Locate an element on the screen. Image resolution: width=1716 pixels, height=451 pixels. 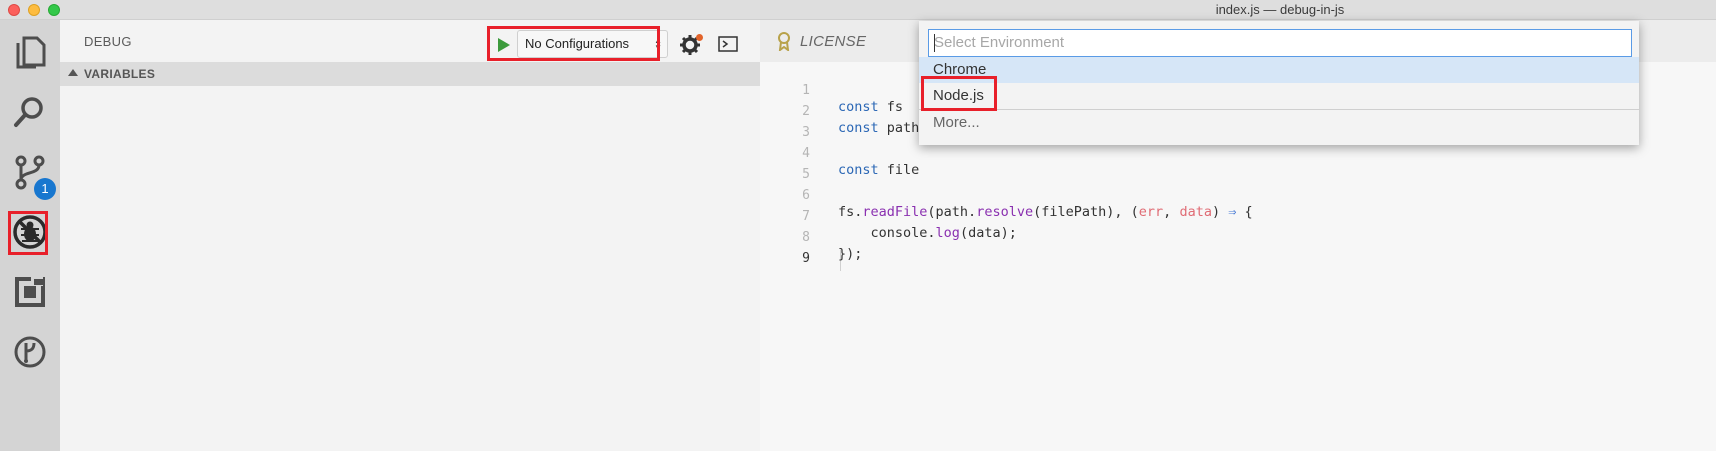
activity-explorer is located at coordinates (30, 52).